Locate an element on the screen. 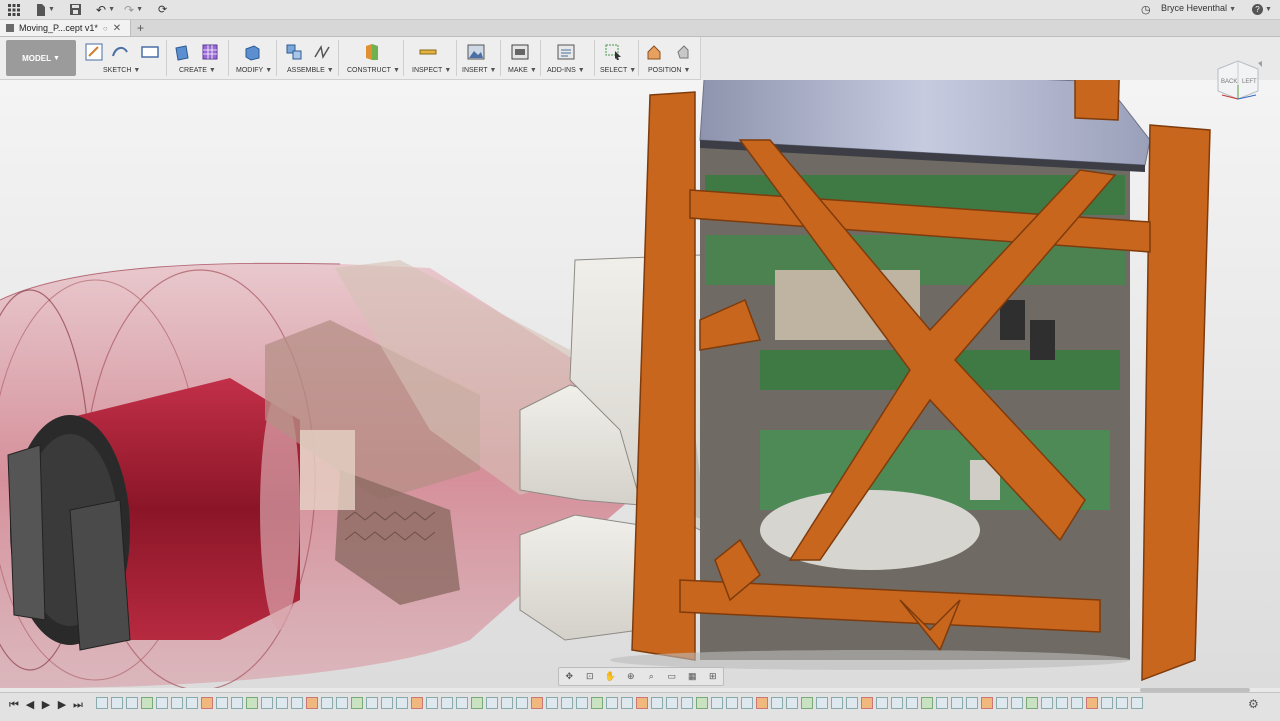  press-pull-icon is located at coordinates (252, 52).